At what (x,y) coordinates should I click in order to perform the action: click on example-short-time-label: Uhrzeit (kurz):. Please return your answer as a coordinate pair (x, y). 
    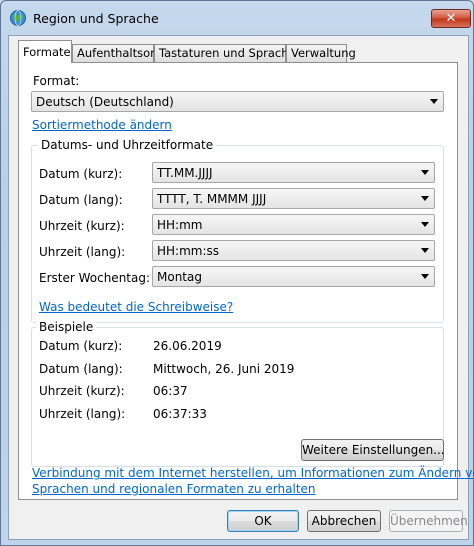
    Looking at the image, I should click on (82, 391).